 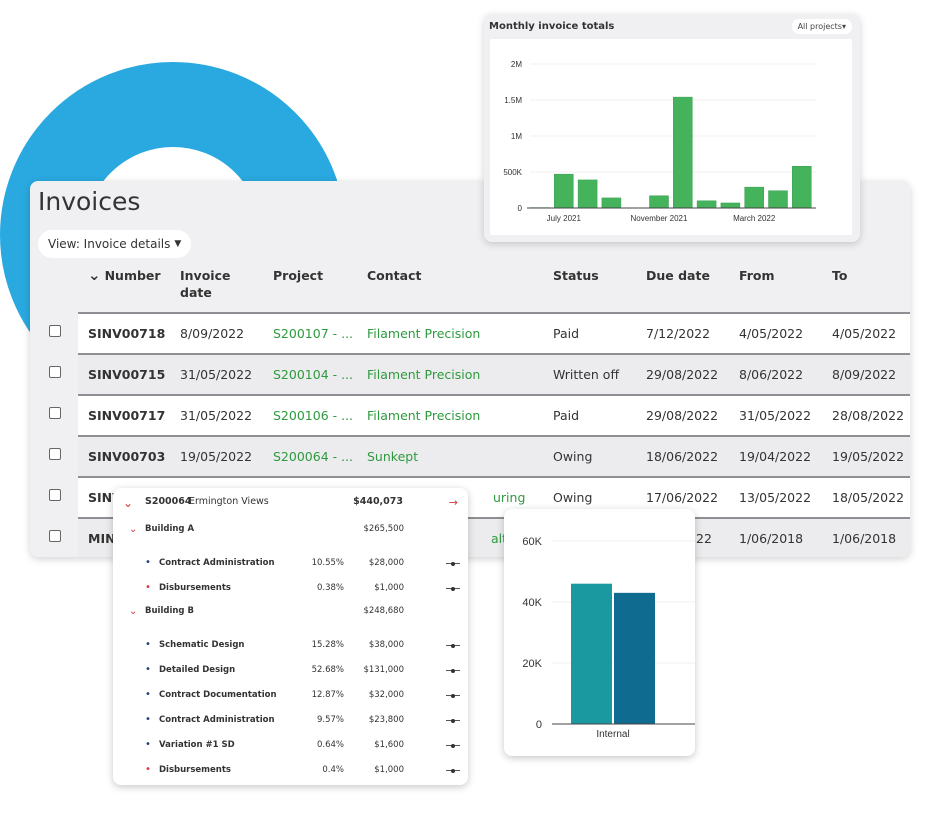 What do you see at coordinates (564, 191) in the screenshot?
I see `bar-jul-2021` at bounding box center [564, 191].